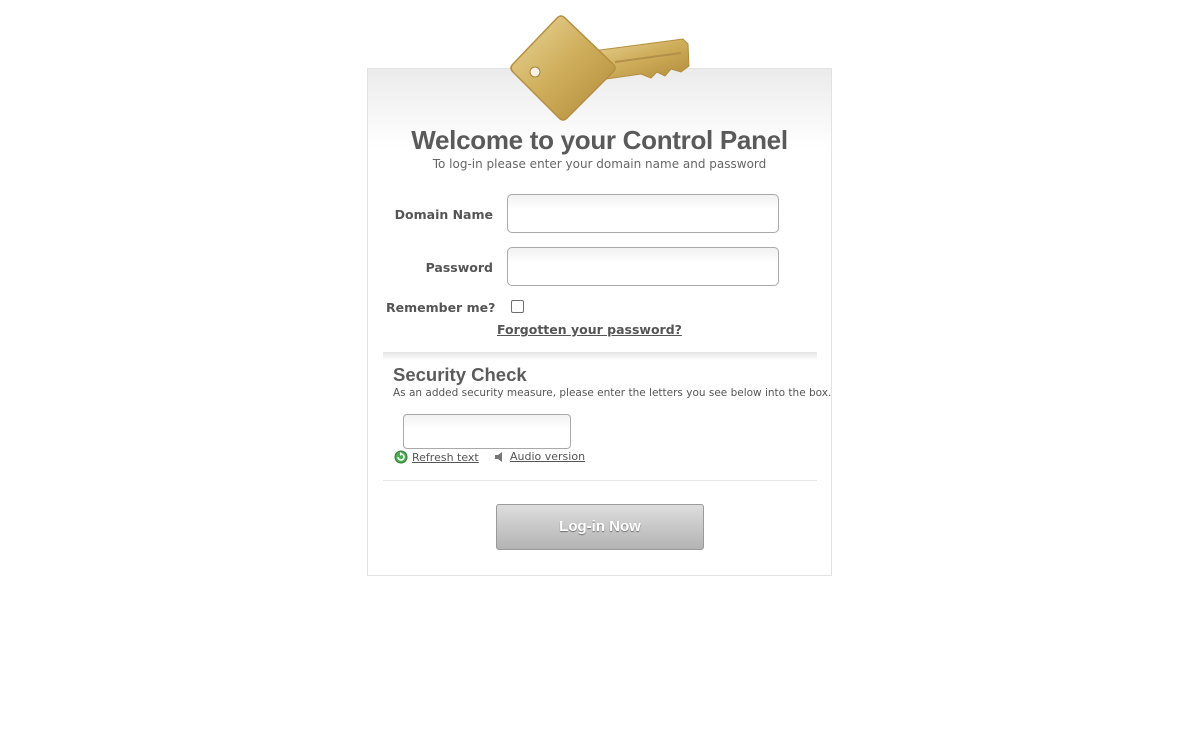  Describe the element at coordinates (459, 267) in the screenshot. I see `password-label: Password` at that location.